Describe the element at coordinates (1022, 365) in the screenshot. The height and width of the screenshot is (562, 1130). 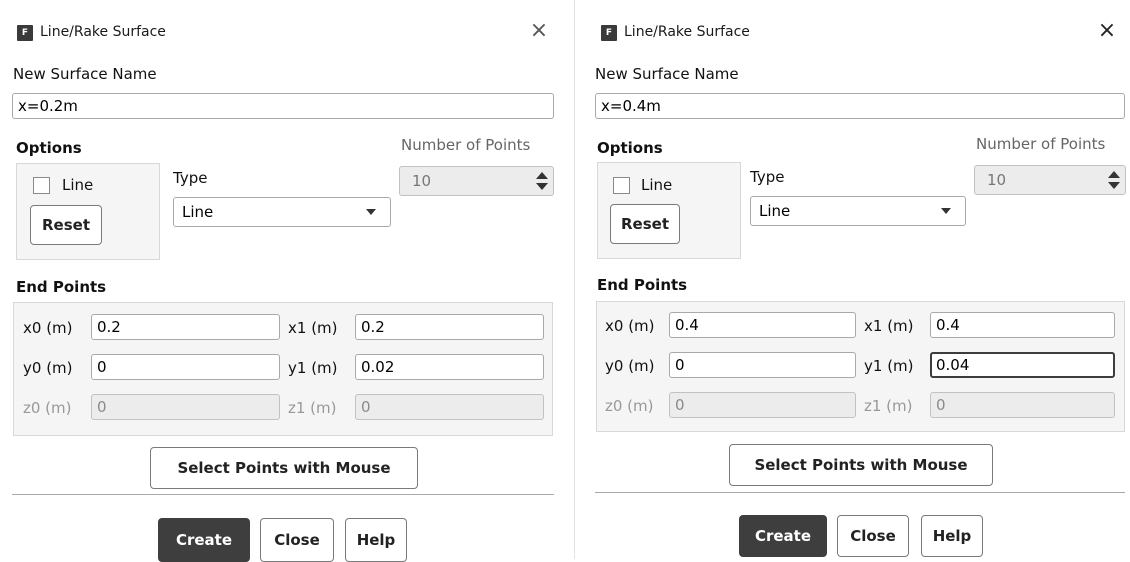
I see `y1-input: 0.04` at that location.